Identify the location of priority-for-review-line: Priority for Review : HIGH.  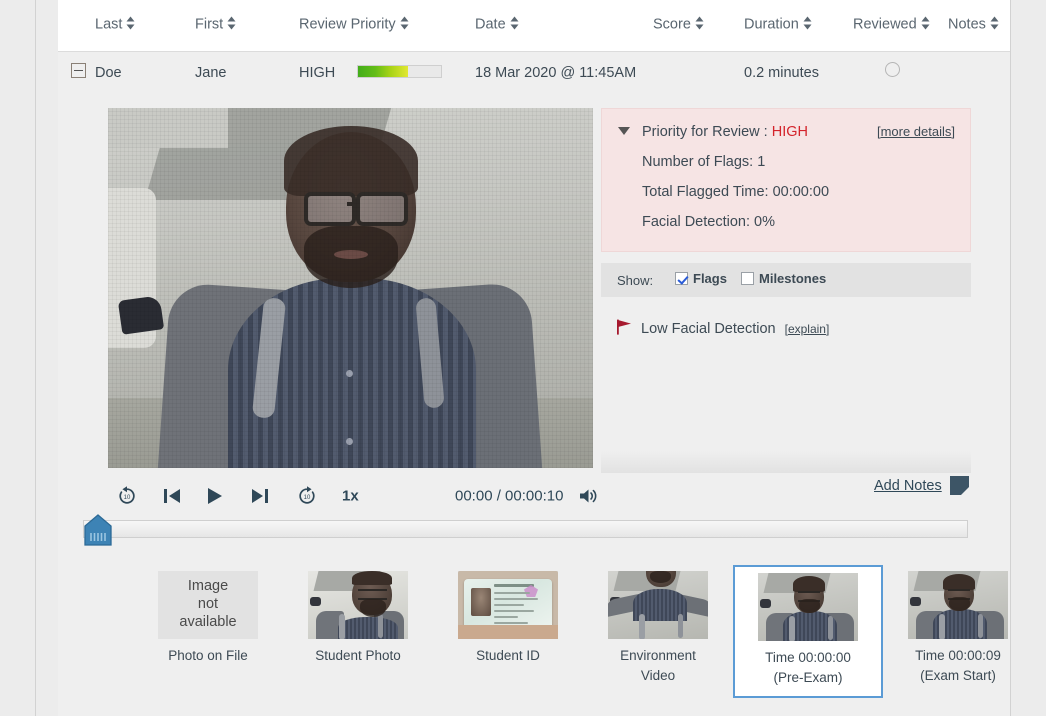
(725, 132).